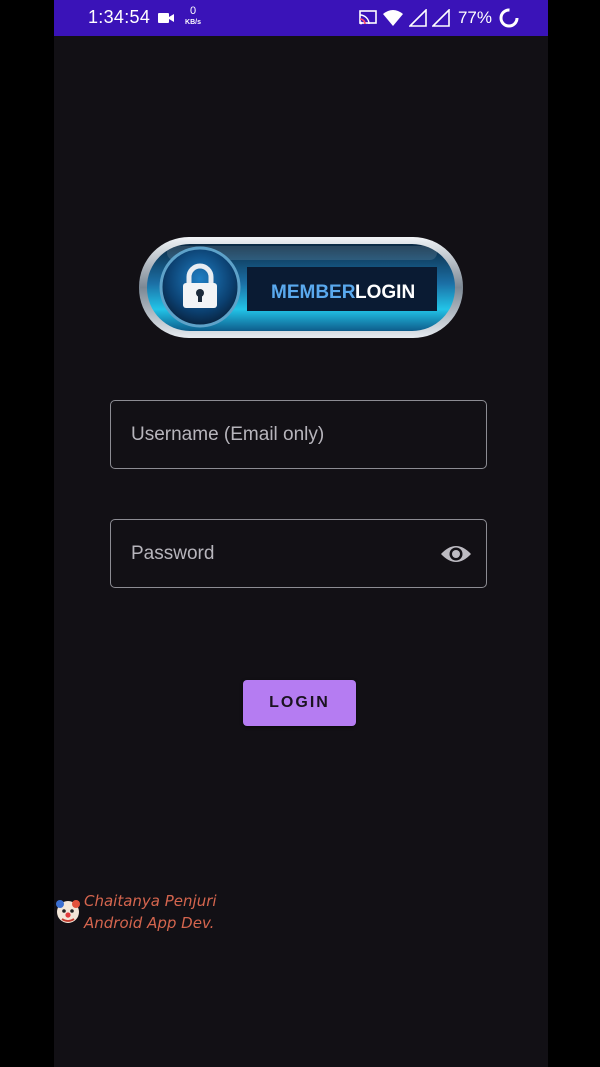  What do you see at coordinates (150, 901) in the screenshot?
I see `watermark-name: Chaitanya Penjuri` at bounding box center [150, 901].